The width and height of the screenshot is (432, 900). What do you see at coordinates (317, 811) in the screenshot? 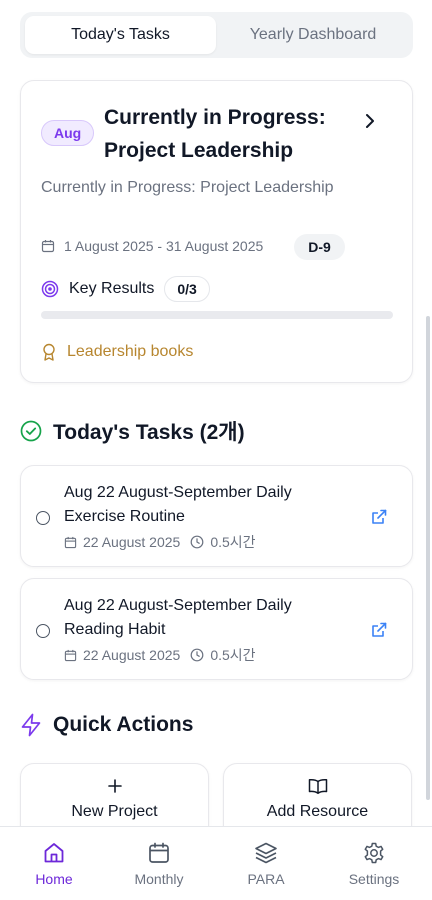
I see `add-resource-label: Add Resource` at bounding box center [317, 811].